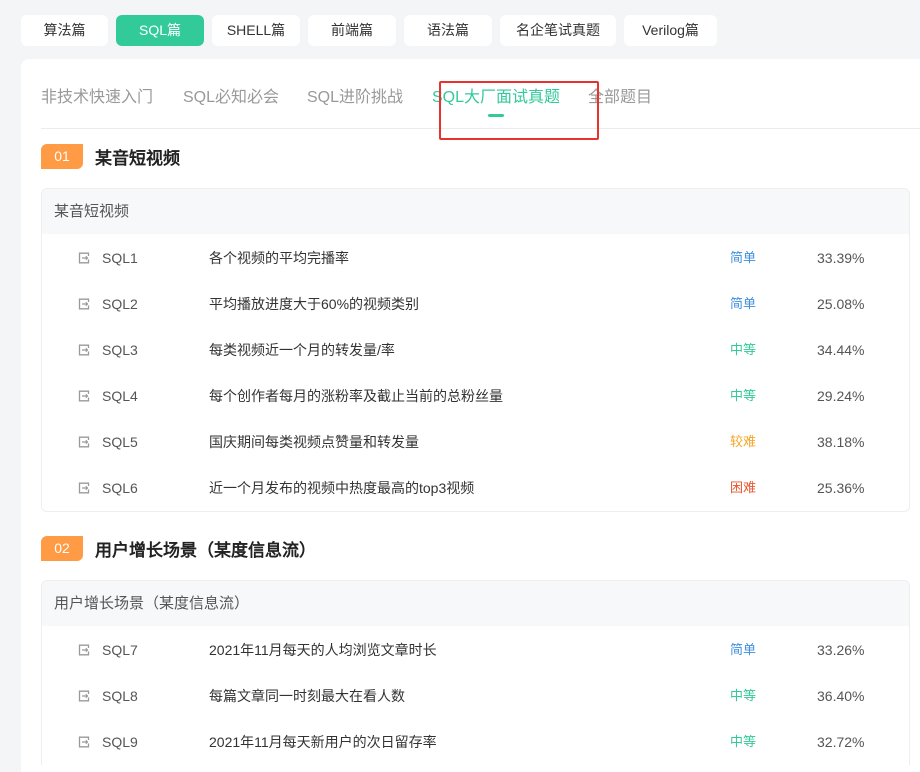  I want to click on tab-sql-must-know: SQL必知必会, so click(231, 100).